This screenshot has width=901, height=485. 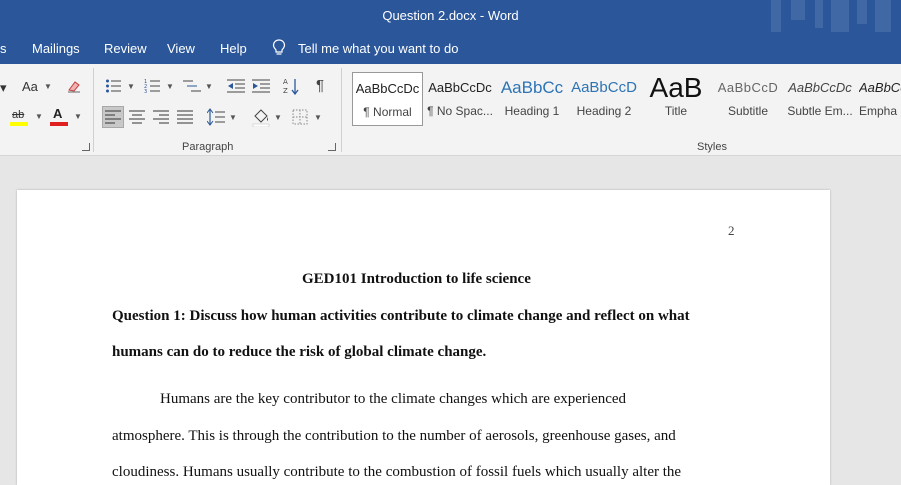 I want to click on align-center-icon, so click(x=137, y=117).